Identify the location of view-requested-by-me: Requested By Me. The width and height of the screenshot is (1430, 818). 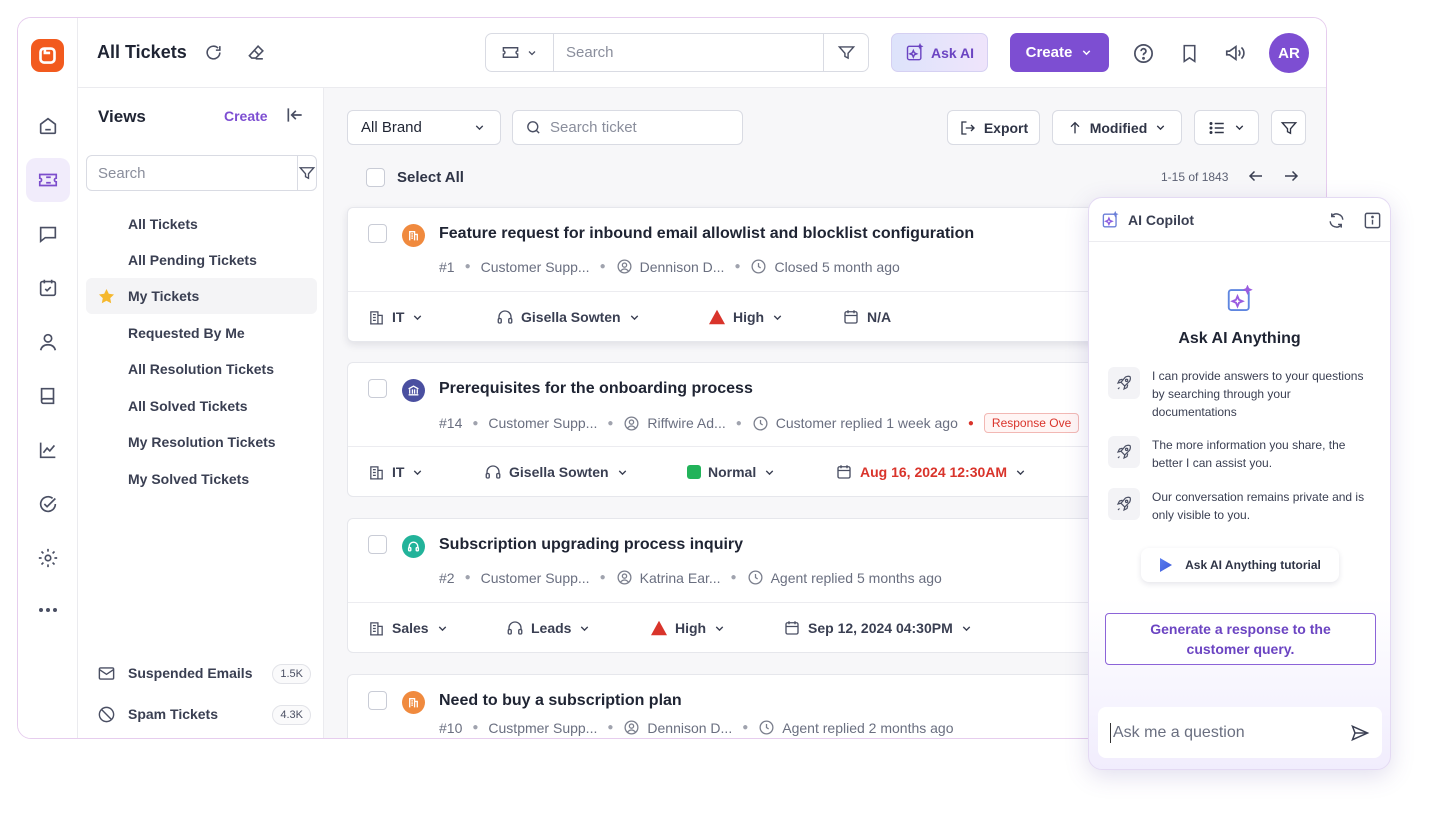
(201, 333).